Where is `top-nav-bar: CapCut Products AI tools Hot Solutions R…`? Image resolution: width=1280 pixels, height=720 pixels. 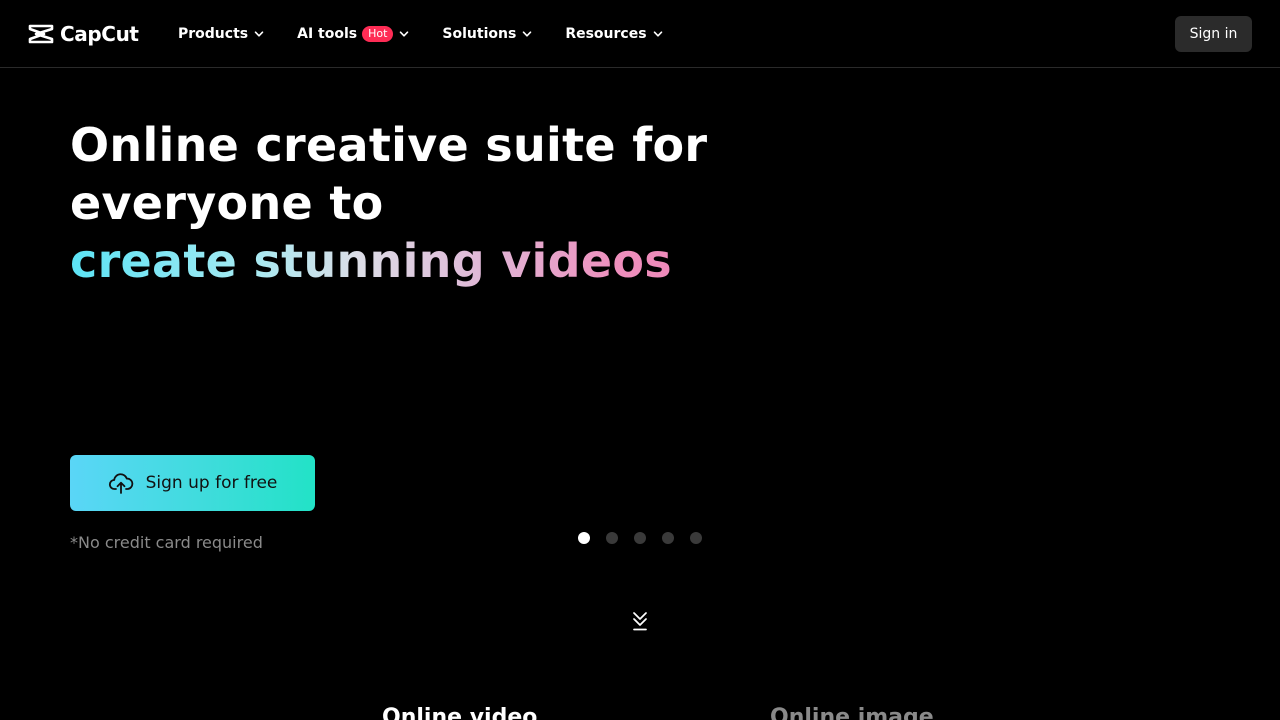
top-nav-bar: CapCut Products AI tools Hot Solutions R… is located at coordinates (640, 34).